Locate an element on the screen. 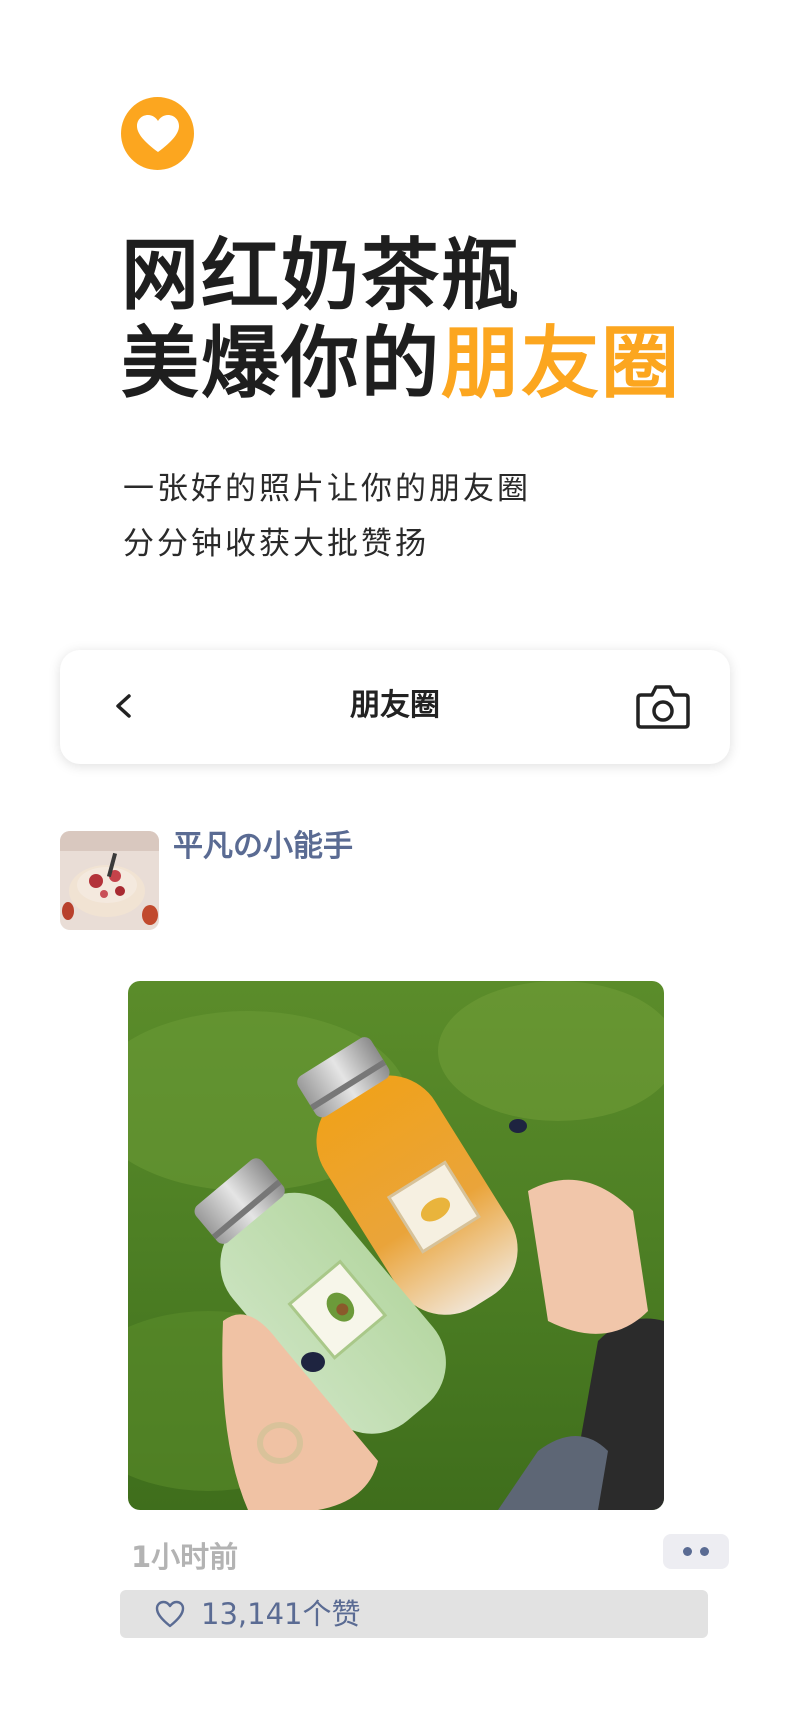 The image size is (790, 1733). likes-count: 13,141个赞 is located at coordinates (281, 1614).